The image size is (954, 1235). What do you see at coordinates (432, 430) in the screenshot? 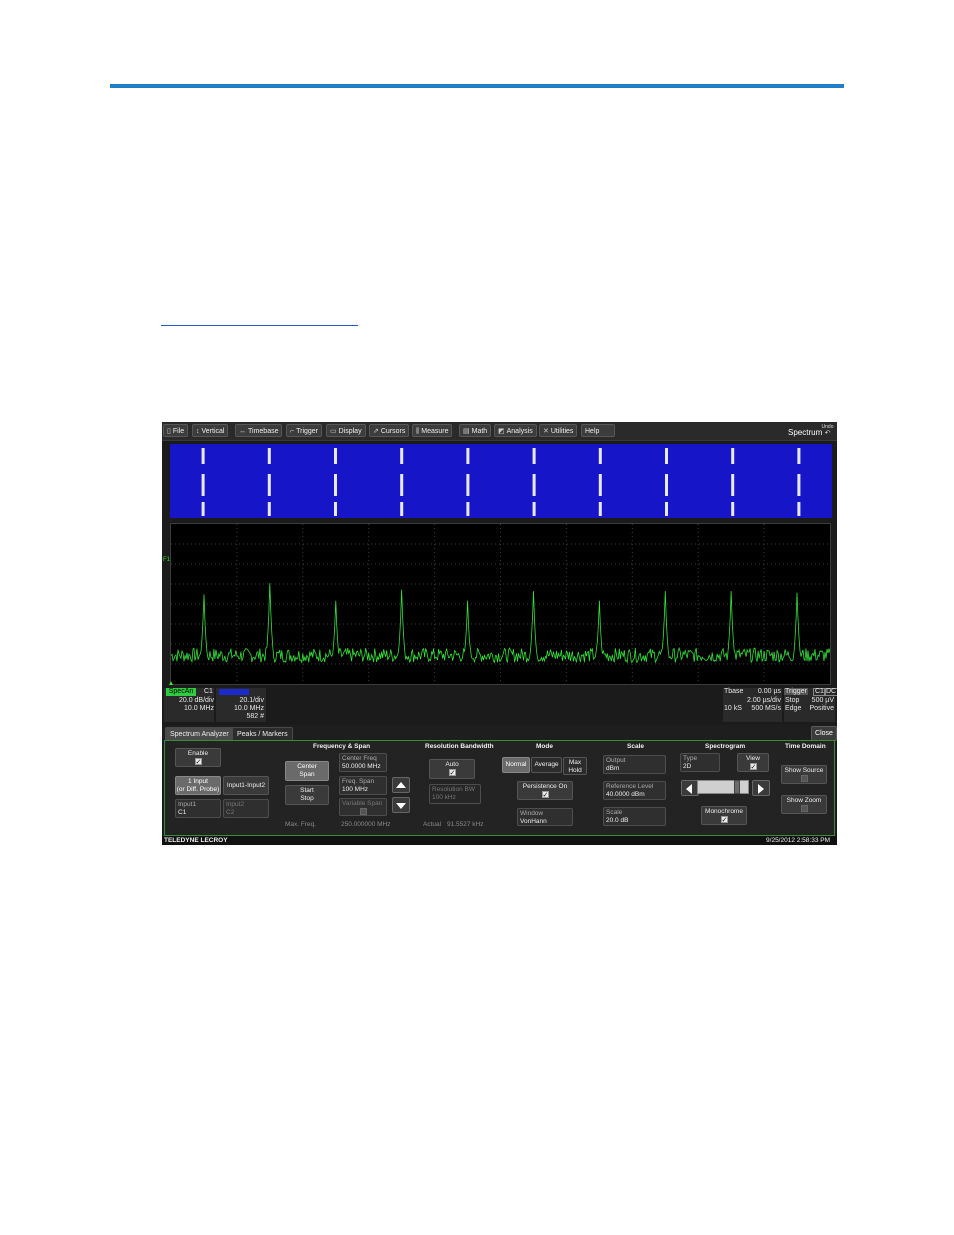
I see `menu-measure: ⫼ Measure` at bounding box center [432, 430].